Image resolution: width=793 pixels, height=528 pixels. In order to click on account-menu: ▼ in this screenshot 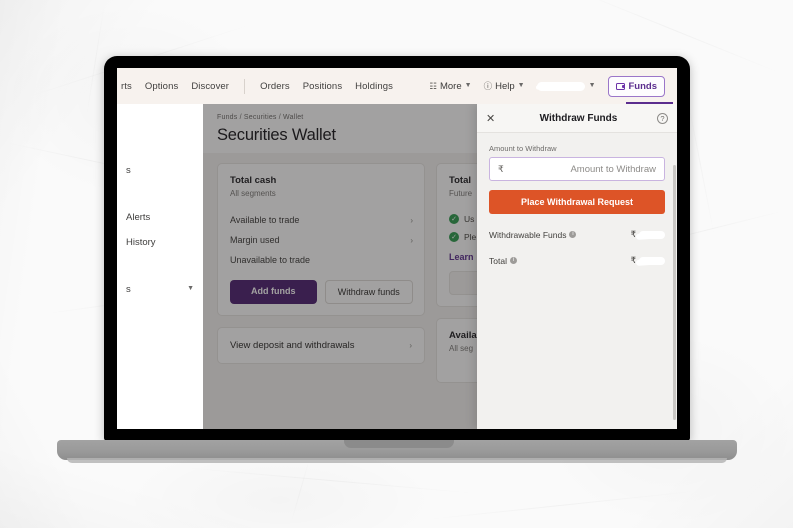, I will do `click(566, 86)`.